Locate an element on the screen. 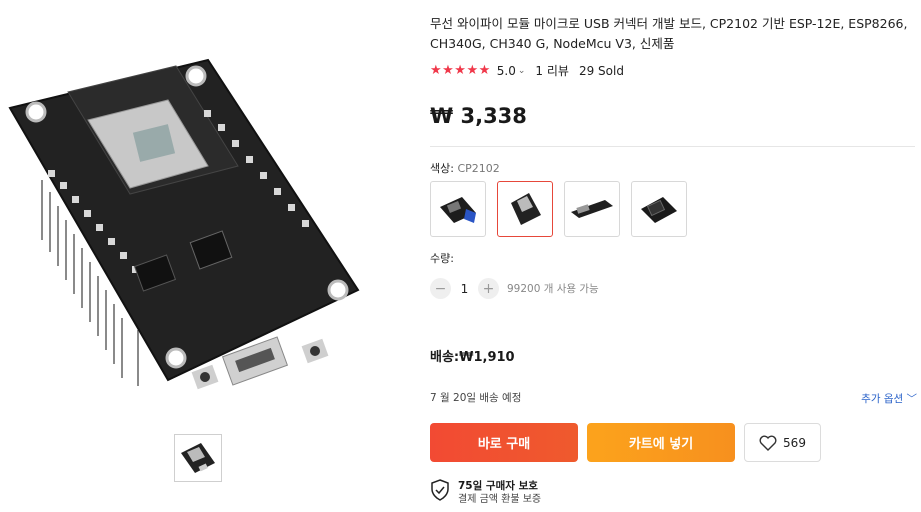  protection-subtitle: 결제 금액 환불 보증 is located at coordinates (500, 499).